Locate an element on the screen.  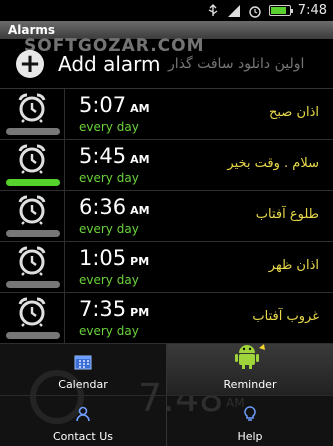
alarm-name: اذان صبح is located at coordinates (293, 112).